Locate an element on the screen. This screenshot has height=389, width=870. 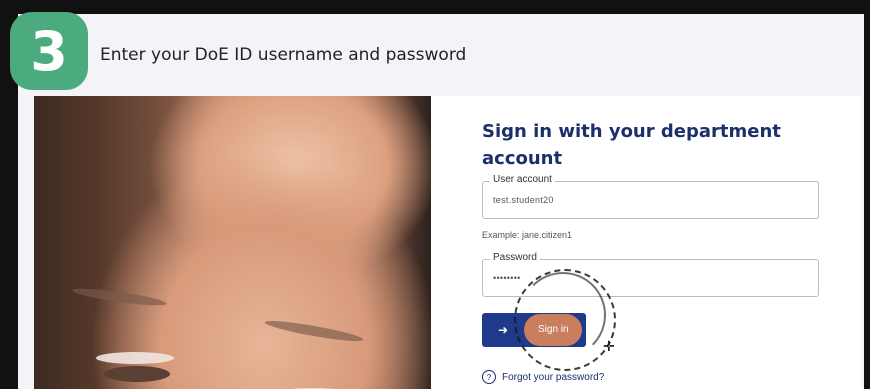
forgot-password-link: ? Forgot your password? is located at coordinates (543, 377).